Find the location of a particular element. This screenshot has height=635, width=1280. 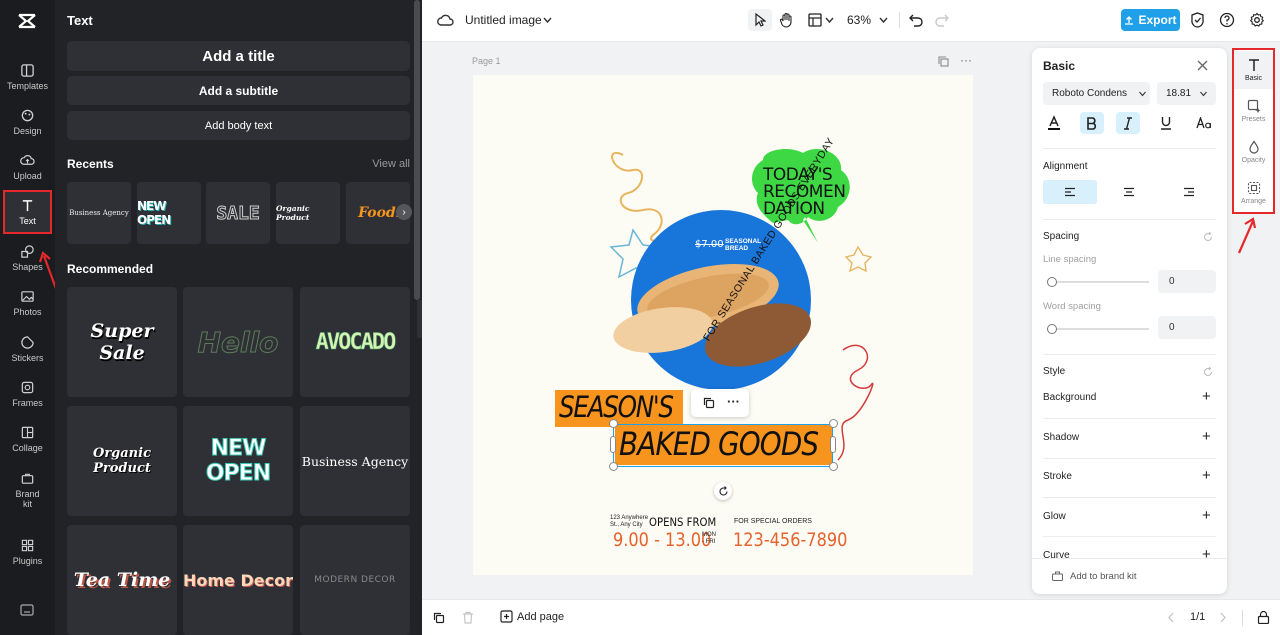

hours-text: 9.00 - 13.00 is located at coordinates (662, 540).